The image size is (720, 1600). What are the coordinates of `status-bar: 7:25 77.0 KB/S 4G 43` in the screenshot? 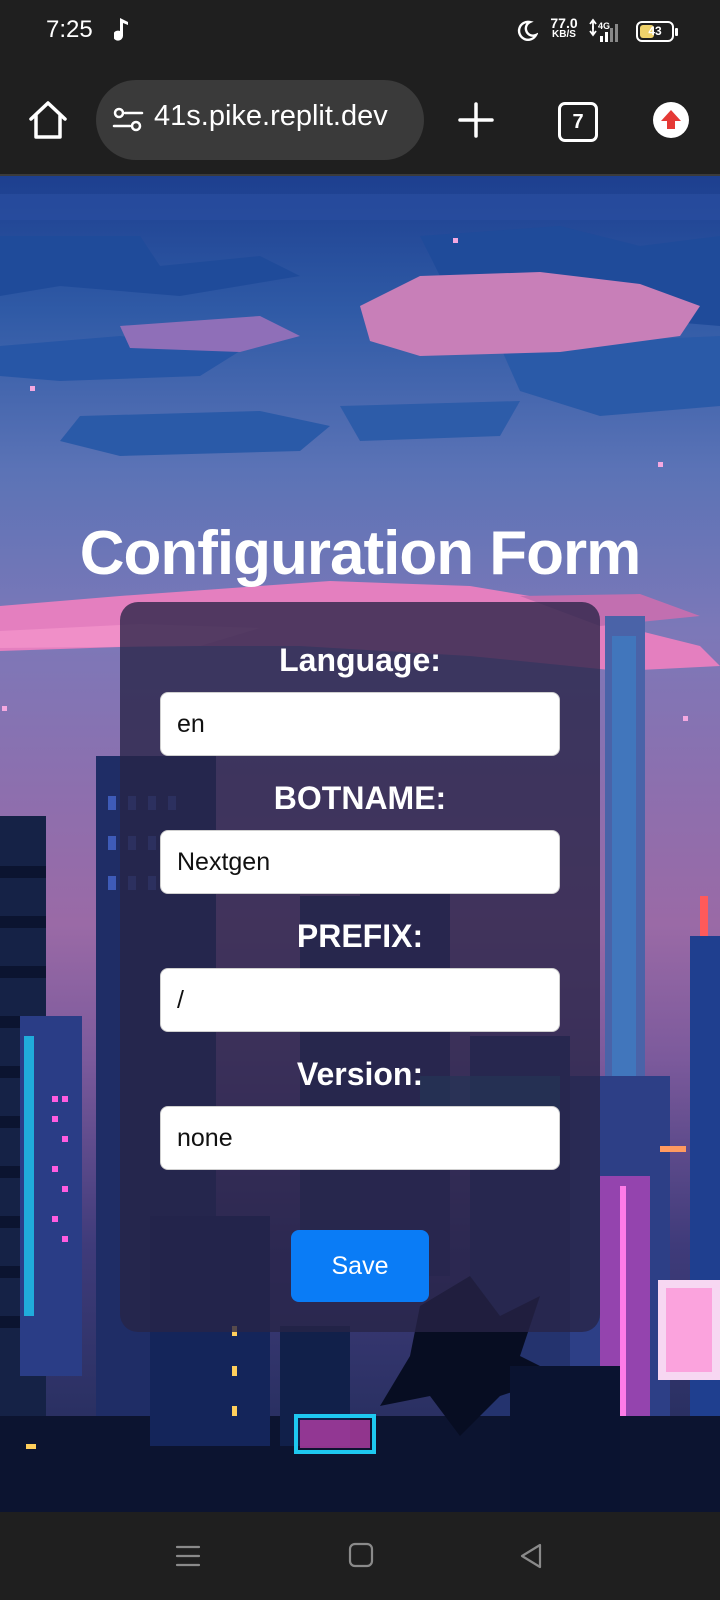 It's located at (360, 32).